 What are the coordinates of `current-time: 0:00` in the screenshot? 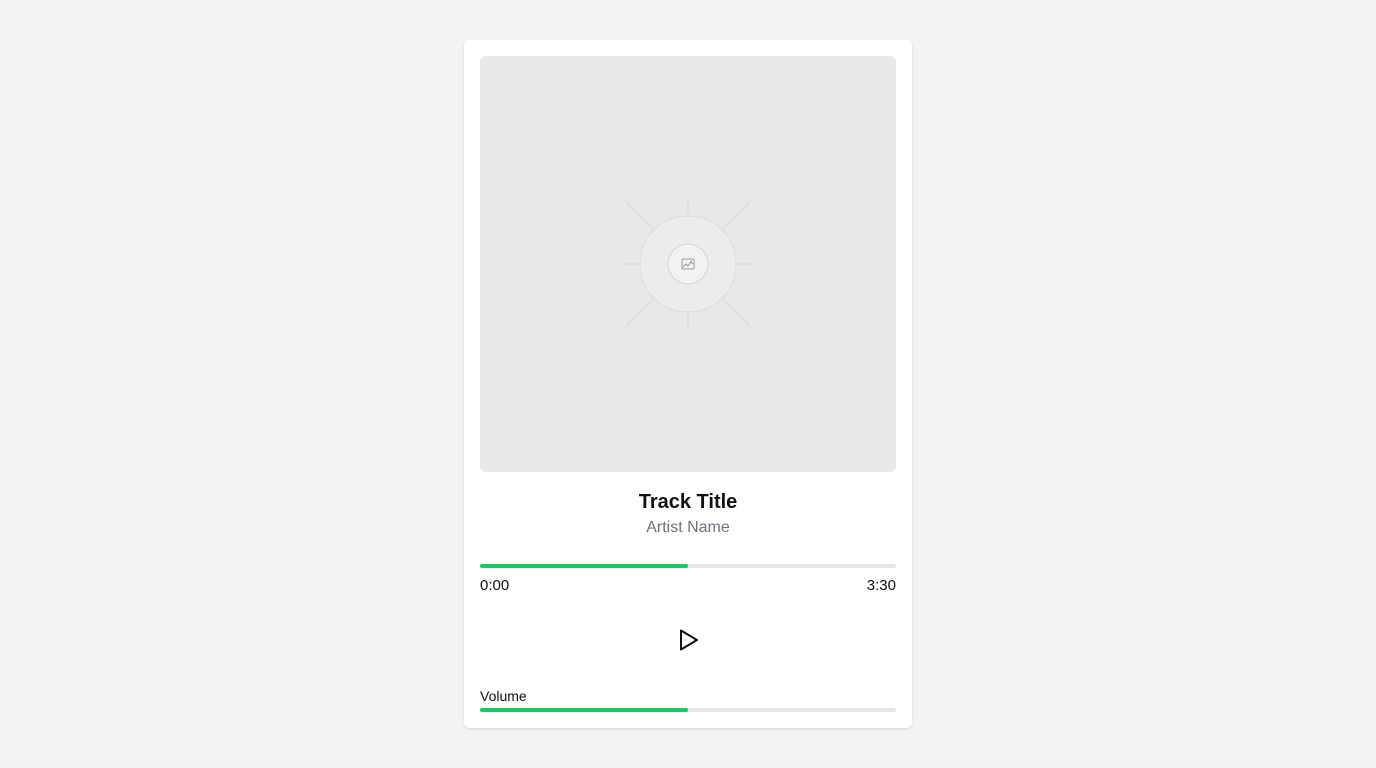 It's located at (495, 585).